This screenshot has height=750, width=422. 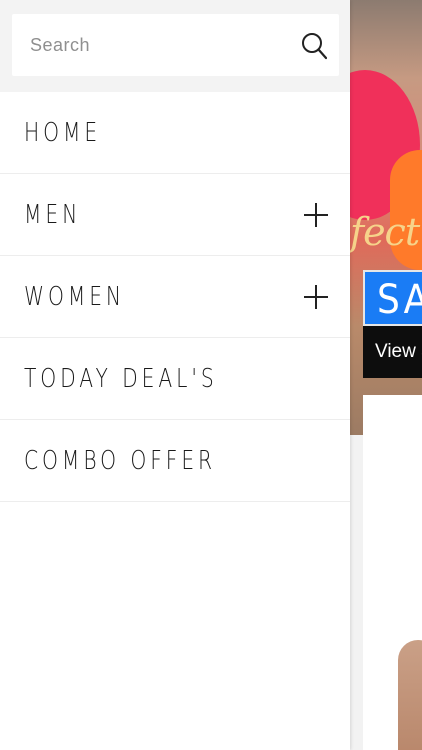 I want to click on menu-item-today-deals: TODAY DEAL'S, so click(x=175, y=379).